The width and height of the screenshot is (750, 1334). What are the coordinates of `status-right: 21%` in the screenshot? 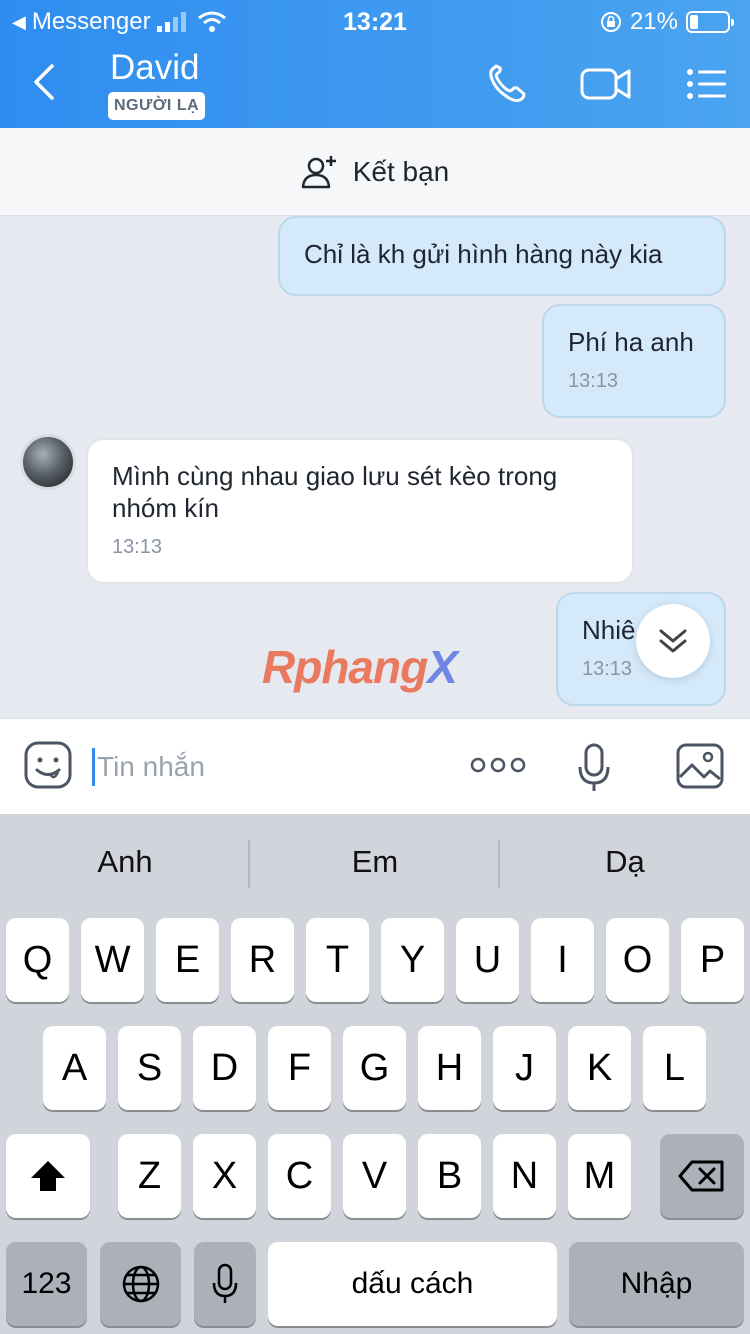 It's located at (667, 22).